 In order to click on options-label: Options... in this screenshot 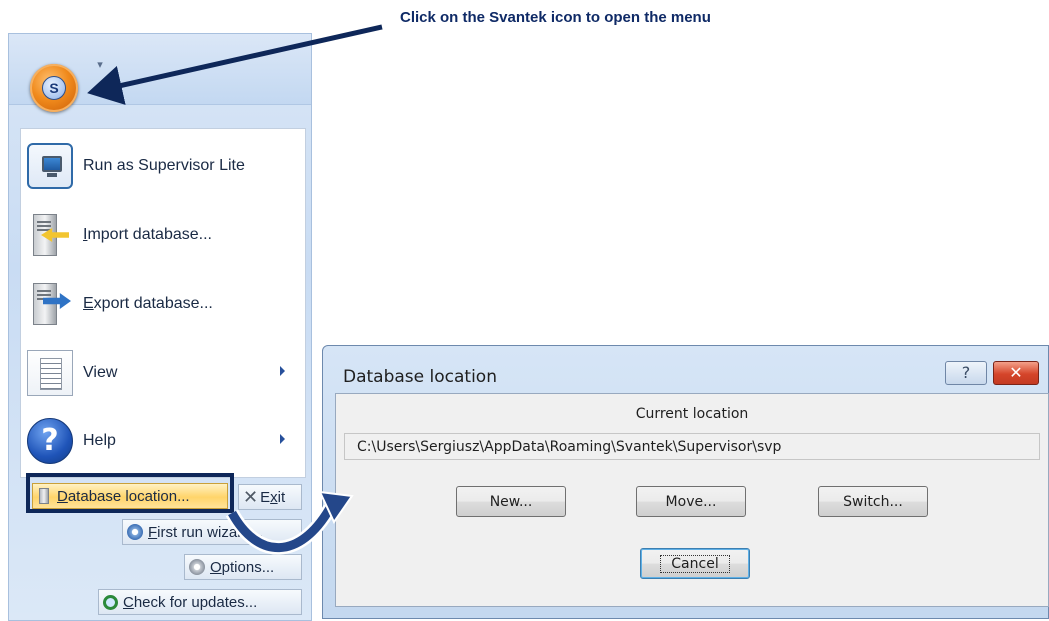, I will do `click(242, 567)`.